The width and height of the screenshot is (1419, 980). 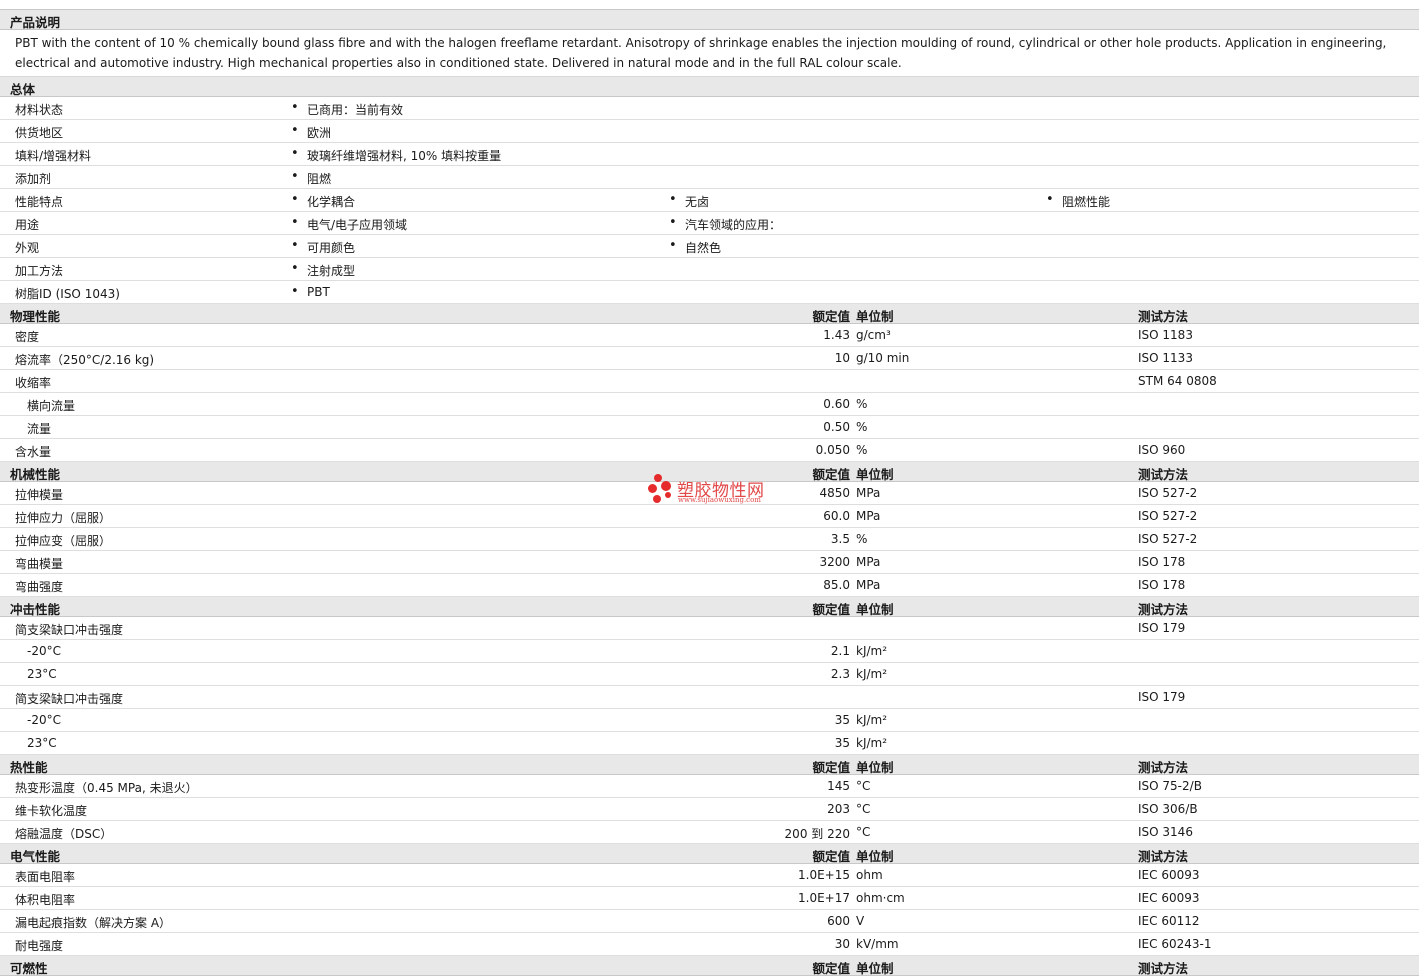 What do you see at coordinates (709, 786) in the screenshot?
I see `property-row: 热变形温度（0.45 MPa, 未退火） 145 °C ISO 75-2/B` at bounding box center [709, 786].